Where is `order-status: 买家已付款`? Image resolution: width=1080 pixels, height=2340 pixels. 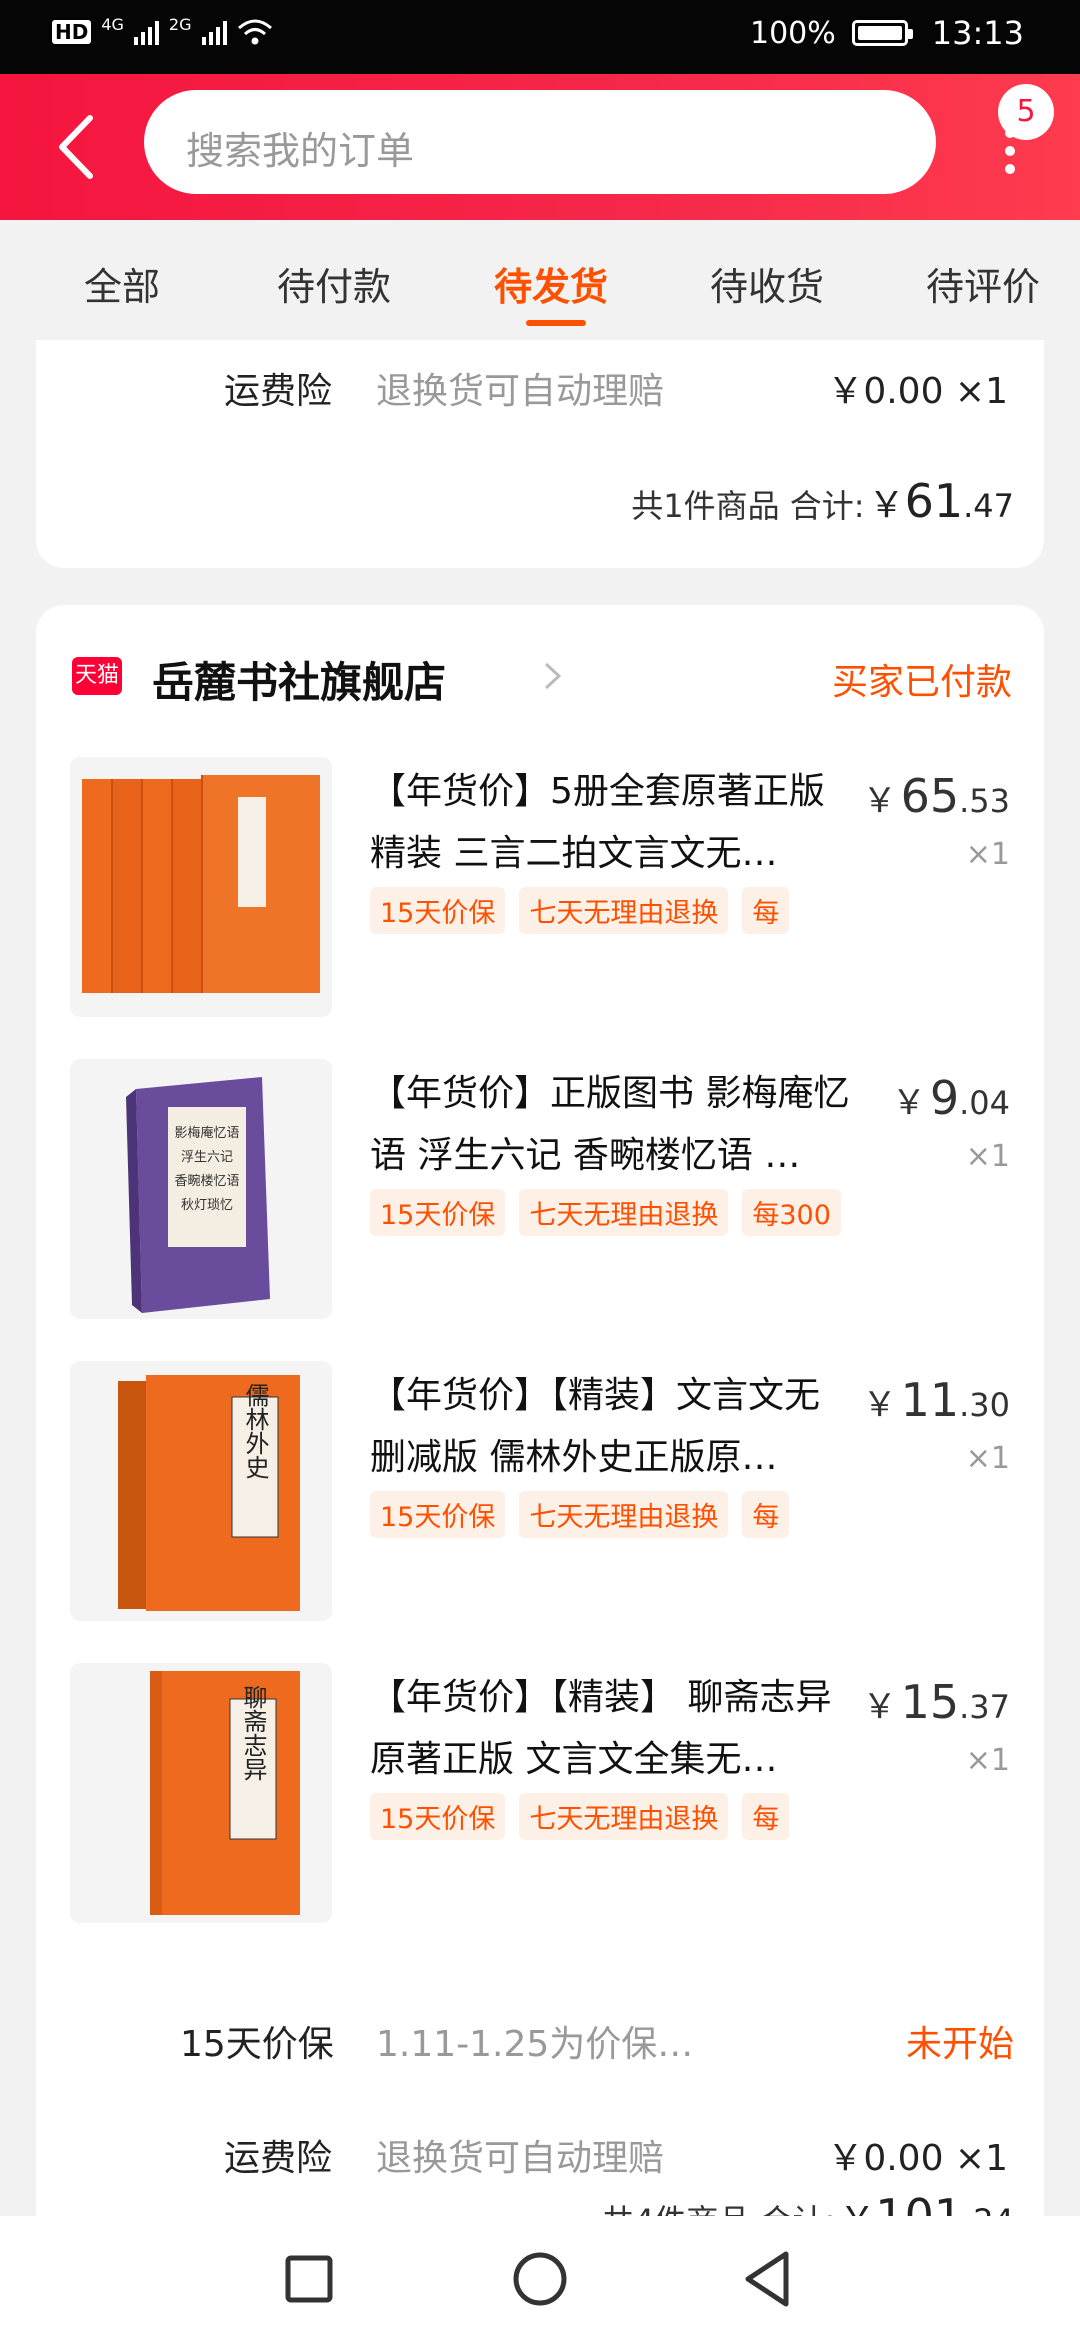
order-status: 买家已付款 is located at coordinates (921, 682).